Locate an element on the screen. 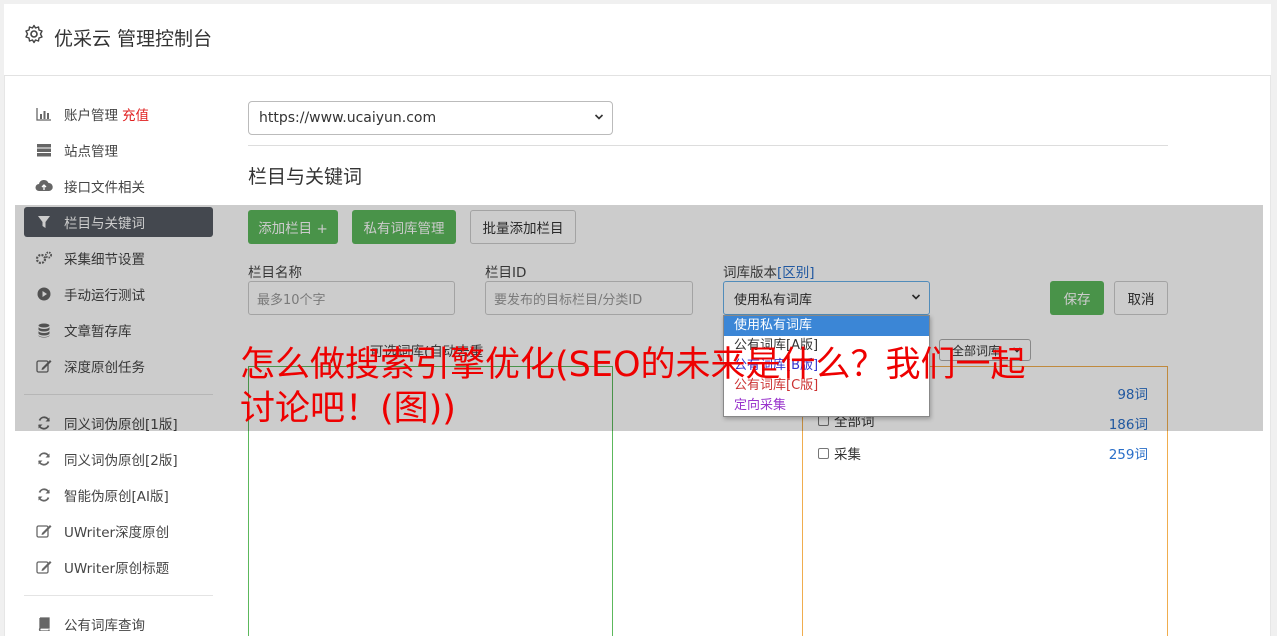 The width and height of the screenshot is (1277, 636). sidebar-item-ai-original: 智能伪原创[AI版] is located at coordinates (118, 495).